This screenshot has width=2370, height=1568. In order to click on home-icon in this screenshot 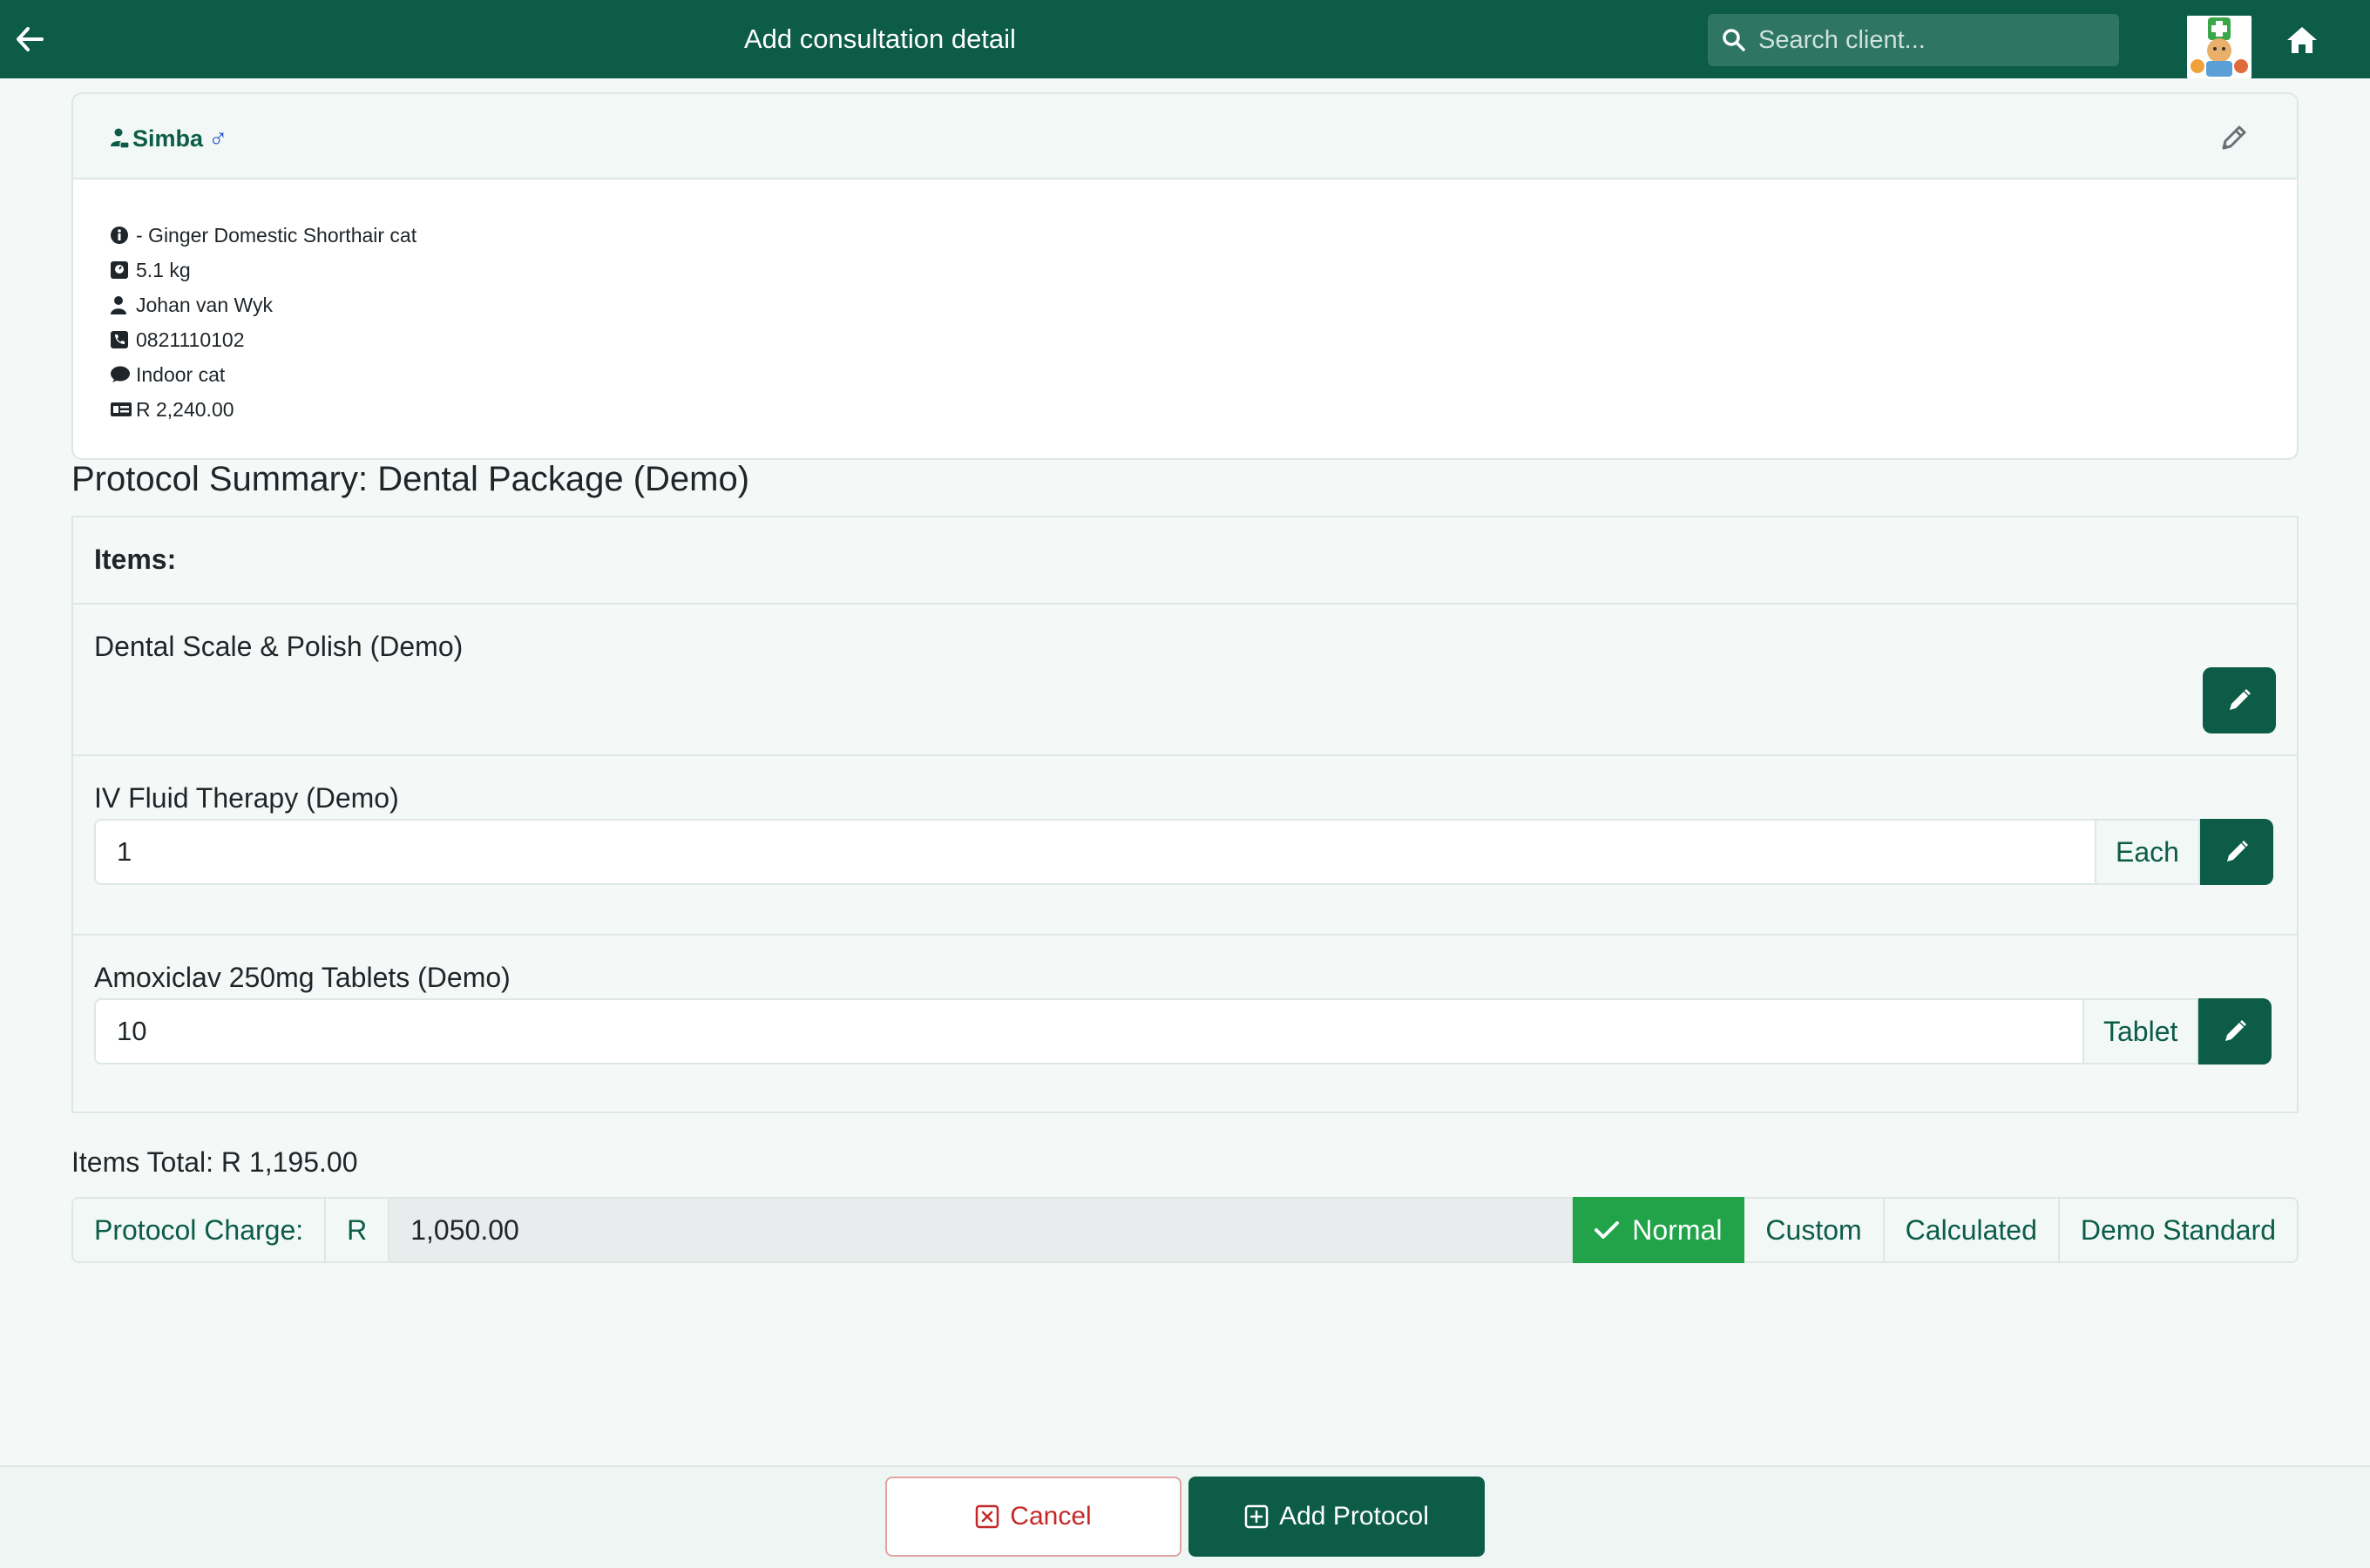, I will do `click(2302, 40)`.